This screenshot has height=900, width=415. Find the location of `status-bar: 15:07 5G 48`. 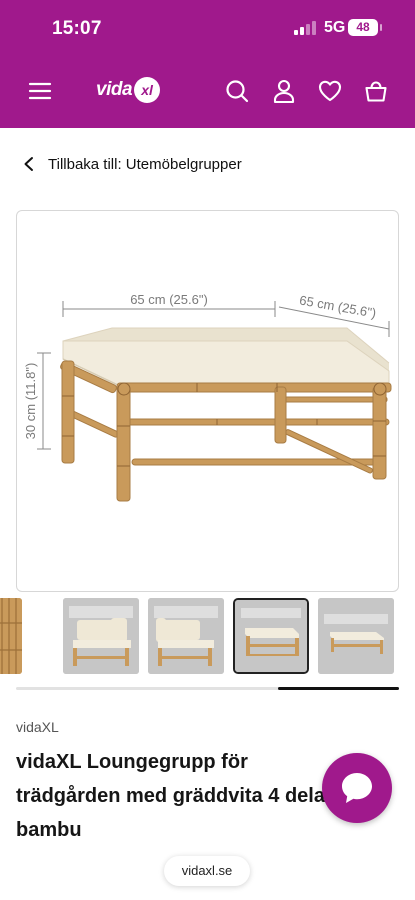

status-bar: 15:07 5G 48 is located at coordinates (207, 28).